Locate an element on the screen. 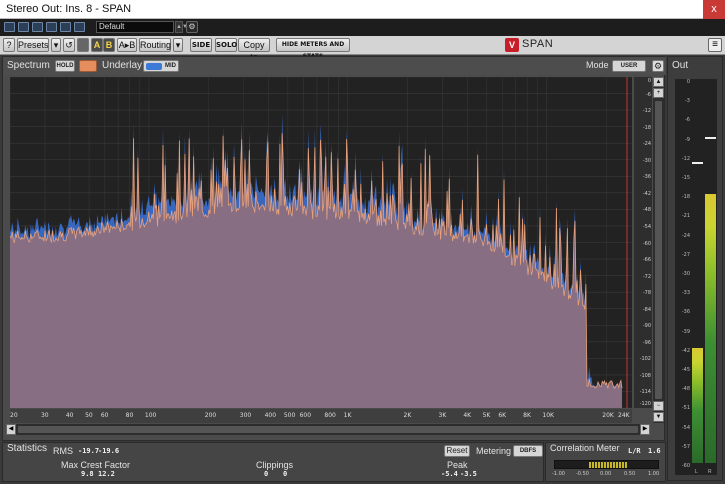 This screenshot has height=484, width=725. side-button: SIDE is located at coordinates (201, 45).